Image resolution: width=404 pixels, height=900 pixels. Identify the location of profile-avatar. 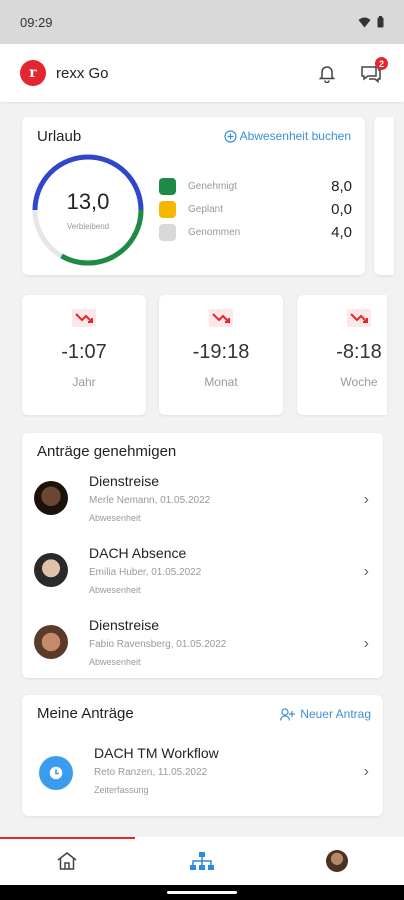
(336, 861).